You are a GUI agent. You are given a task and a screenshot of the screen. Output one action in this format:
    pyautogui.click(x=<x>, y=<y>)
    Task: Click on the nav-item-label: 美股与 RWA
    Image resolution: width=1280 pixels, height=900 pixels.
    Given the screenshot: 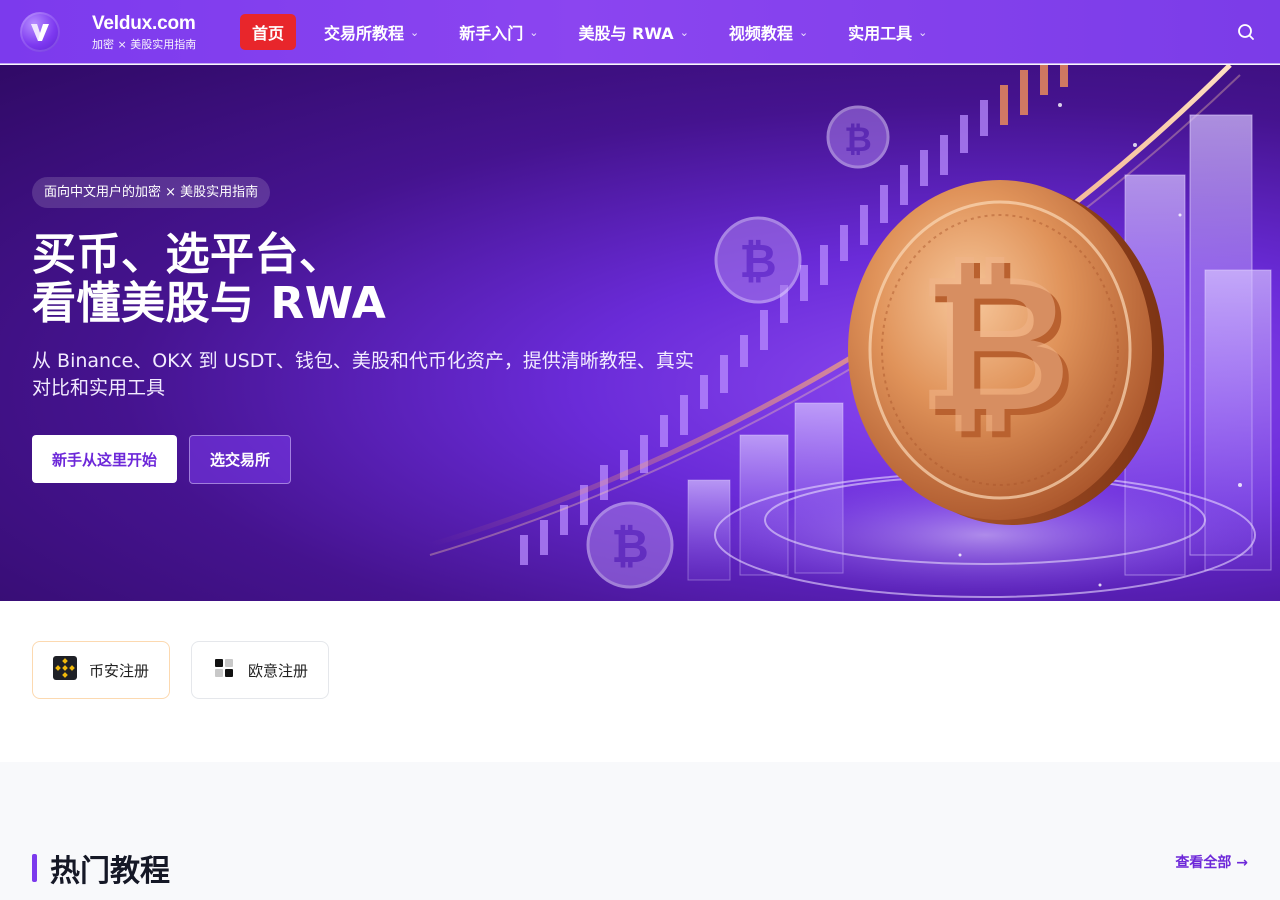 What is the action you would take?
    pyautogui.click(x=626, y=33)
    